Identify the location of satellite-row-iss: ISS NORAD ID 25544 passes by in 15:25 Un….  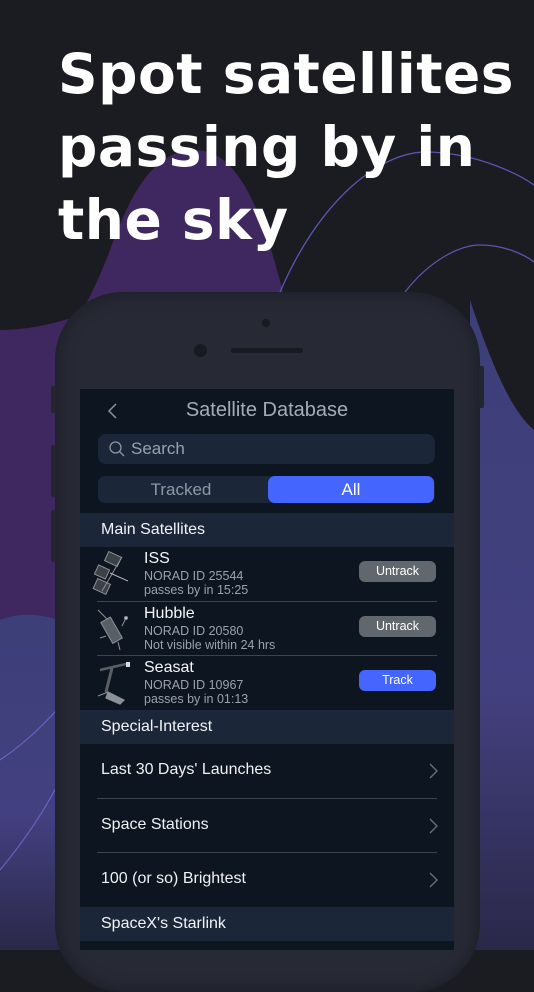
(267, 574).